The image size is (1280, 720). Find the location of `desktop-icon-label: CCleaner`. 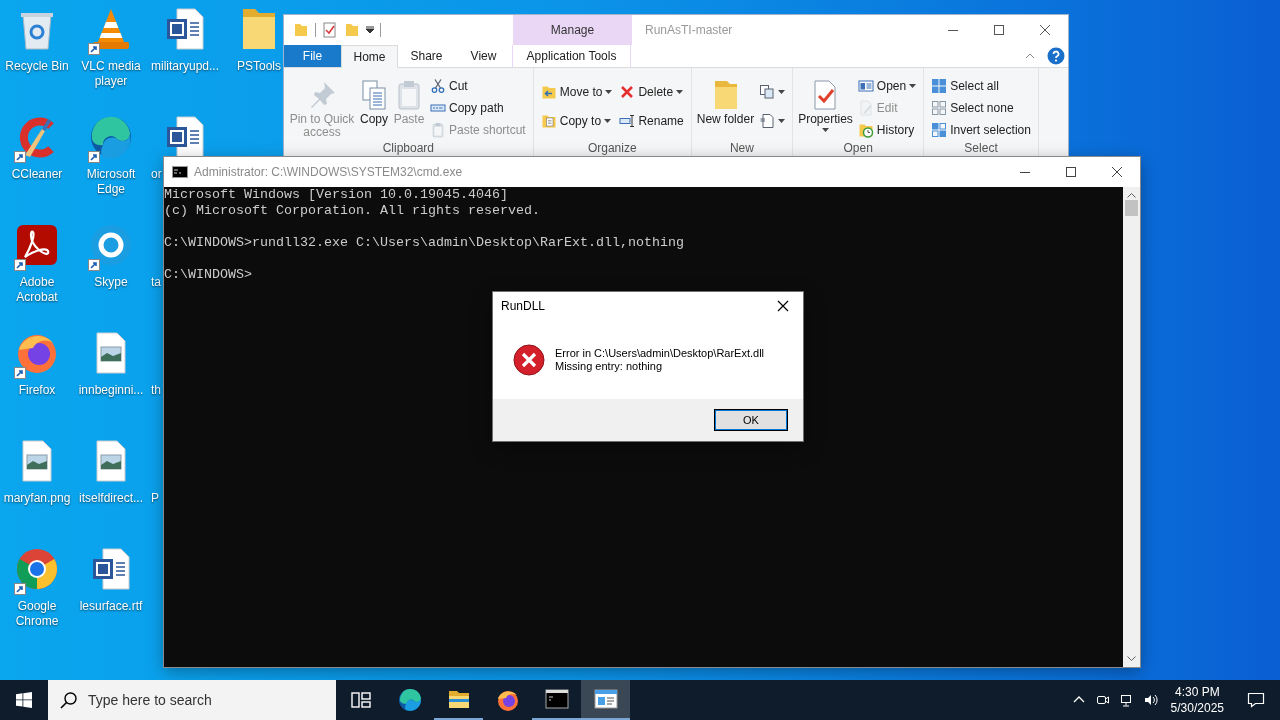

desktop-icon-label: CCleaner is located at coordinates (37, 174).